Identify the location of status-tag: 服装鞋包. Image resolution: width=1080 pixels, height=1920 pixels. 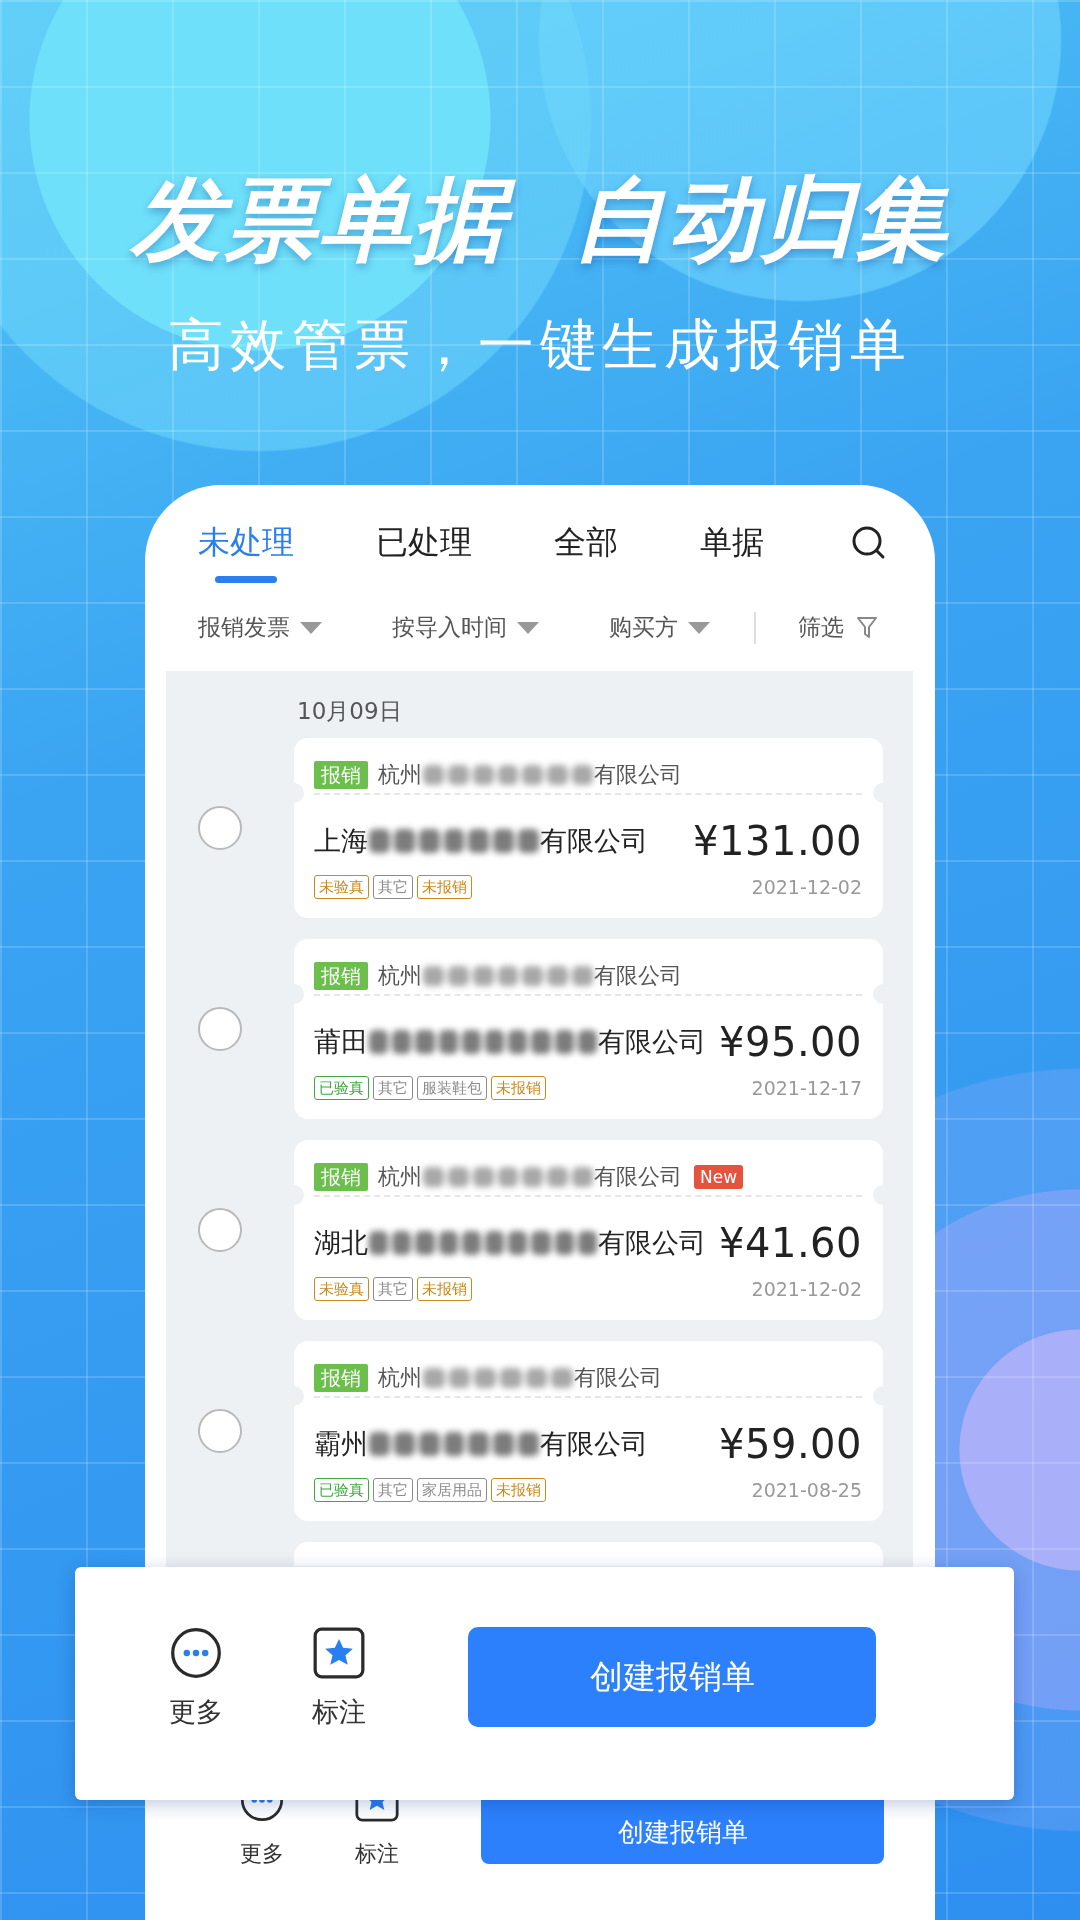
(452, 1088).